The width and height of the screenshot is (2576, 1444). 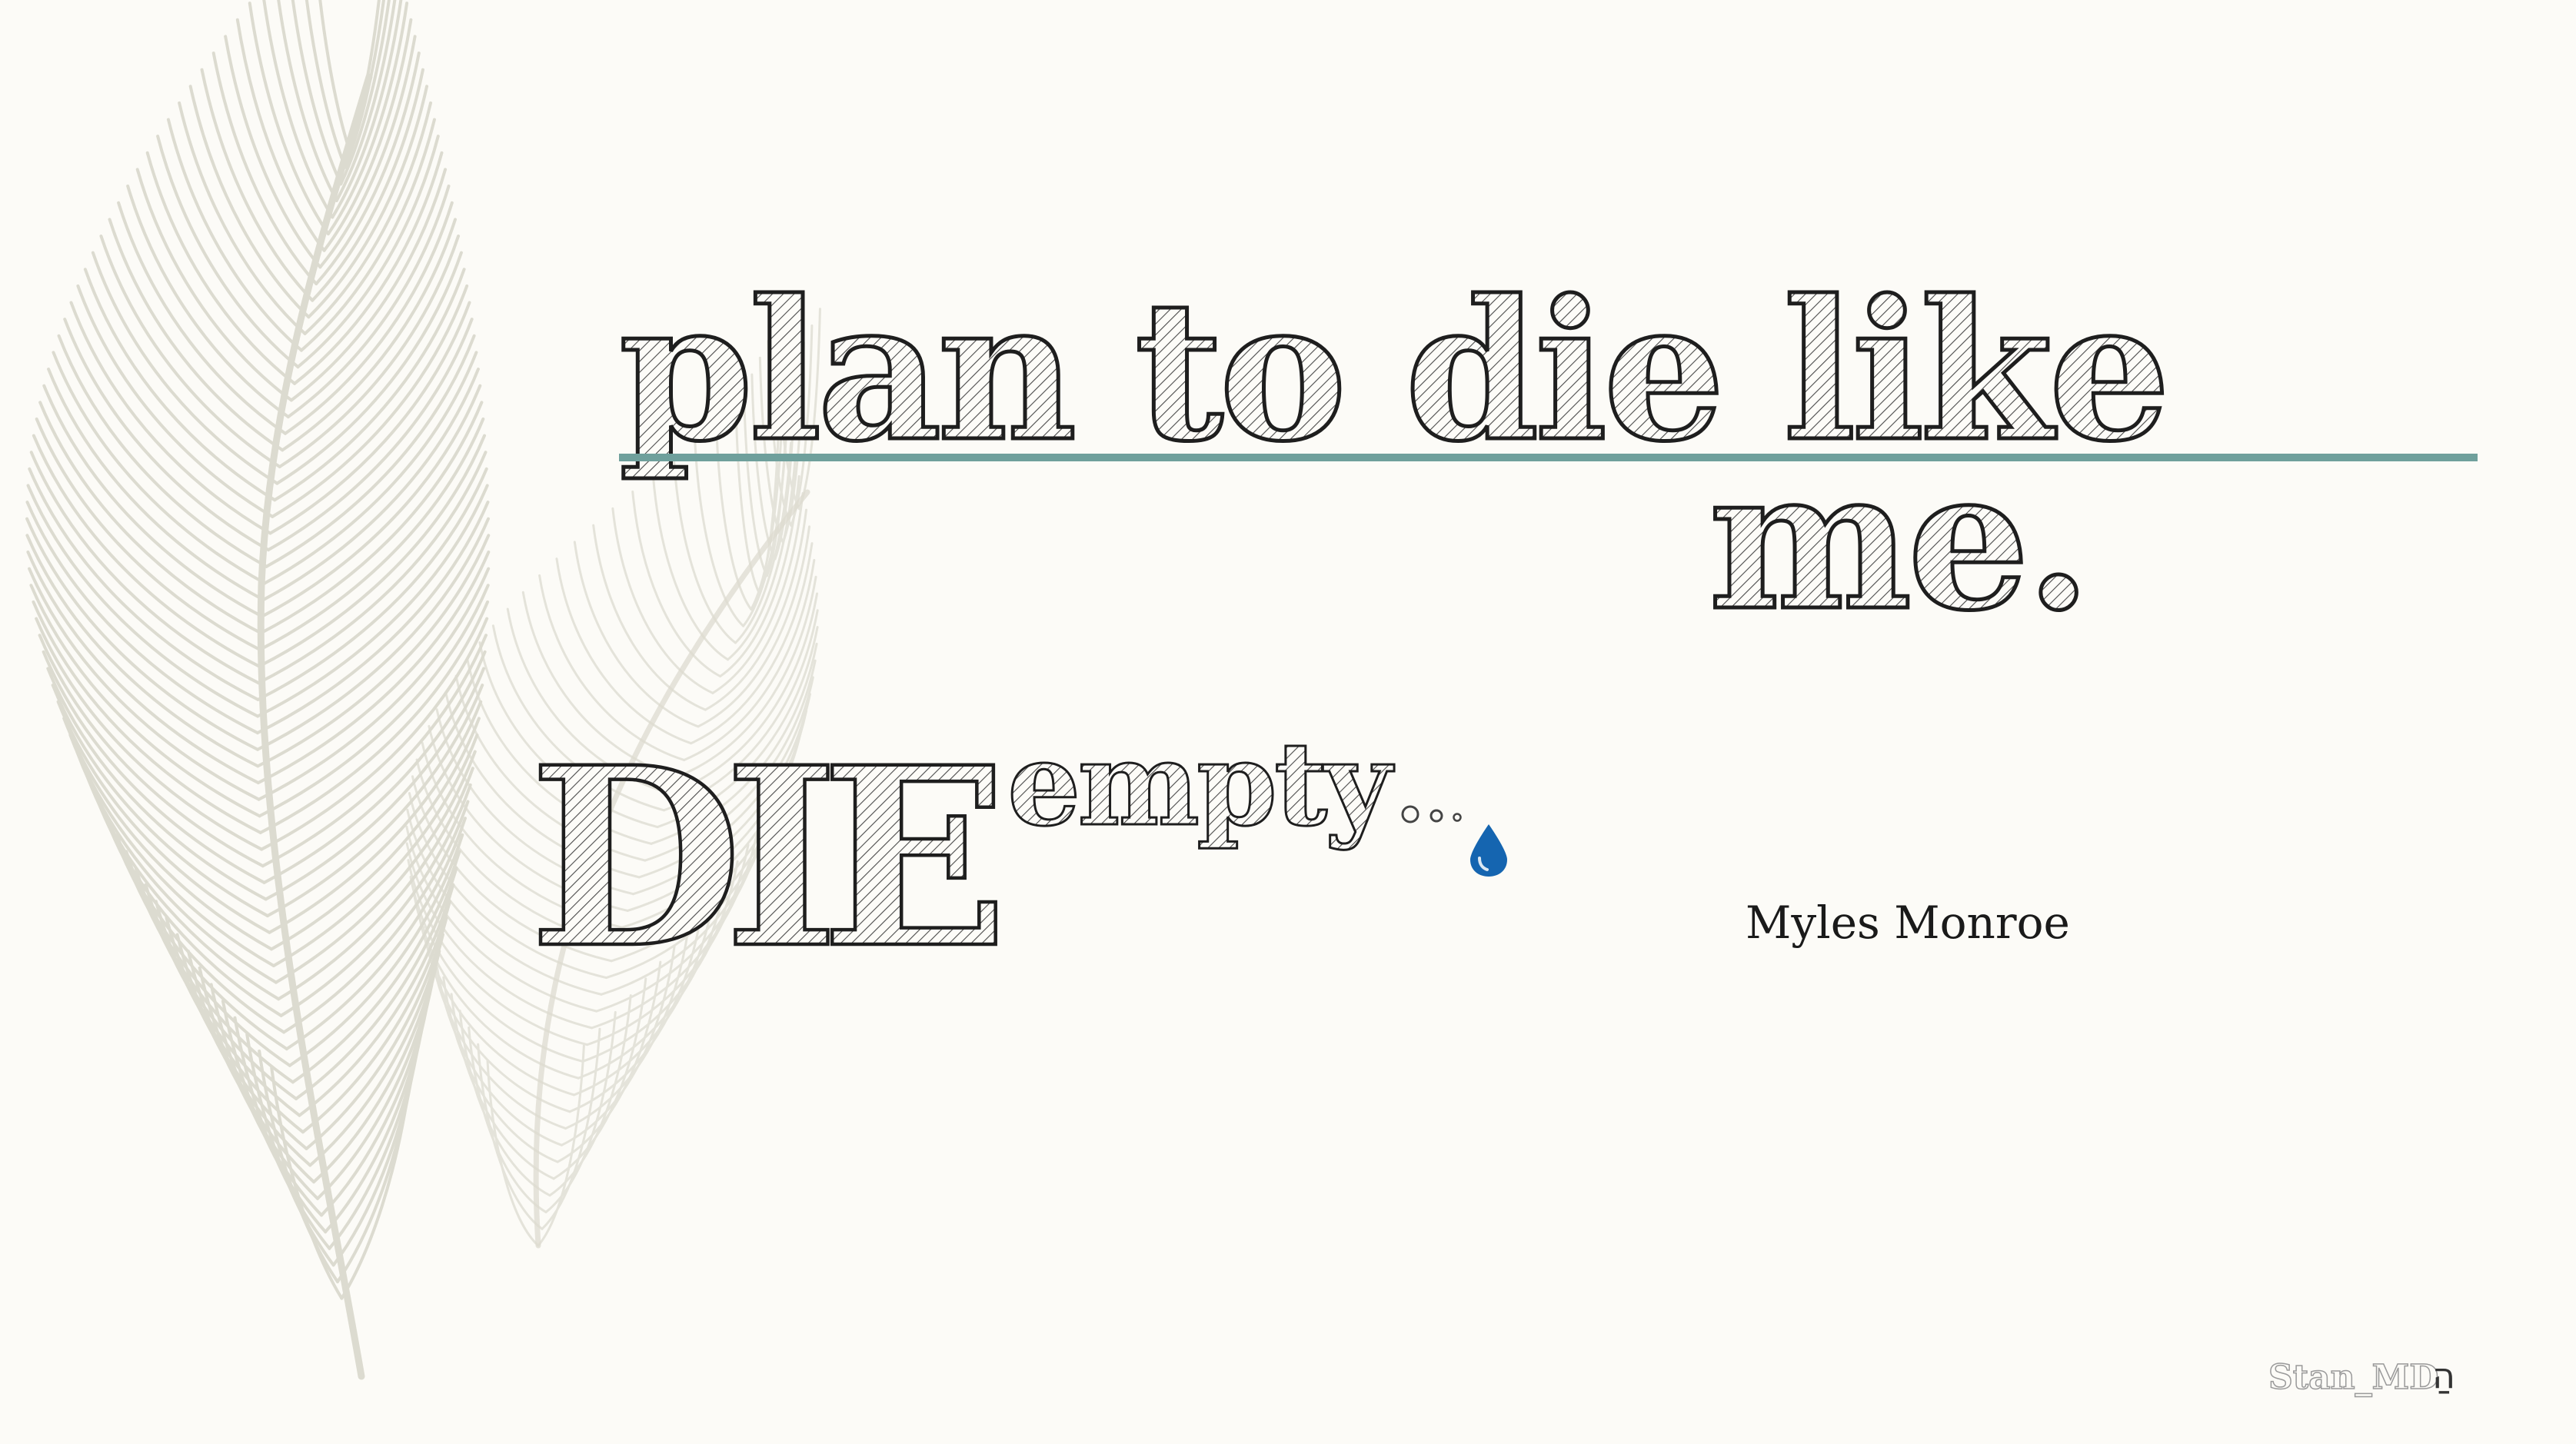 I want to click on signature-name: Stan_MD, so click(x=2353, y=1377).